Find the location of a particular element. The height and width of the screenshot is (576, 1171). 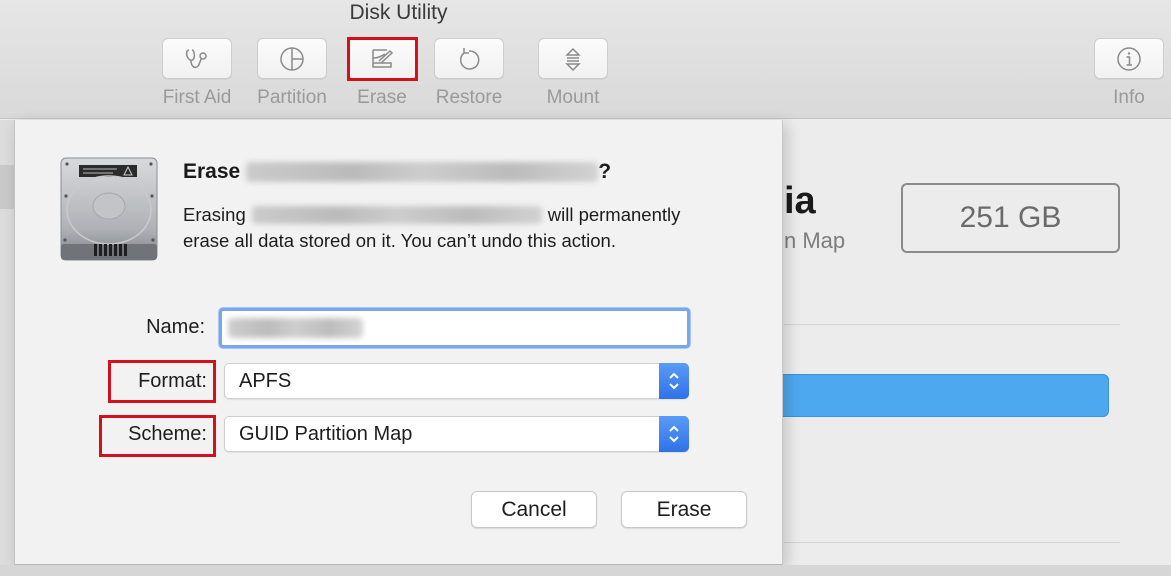

format-value: APFS is located at coordinates (265, 380).